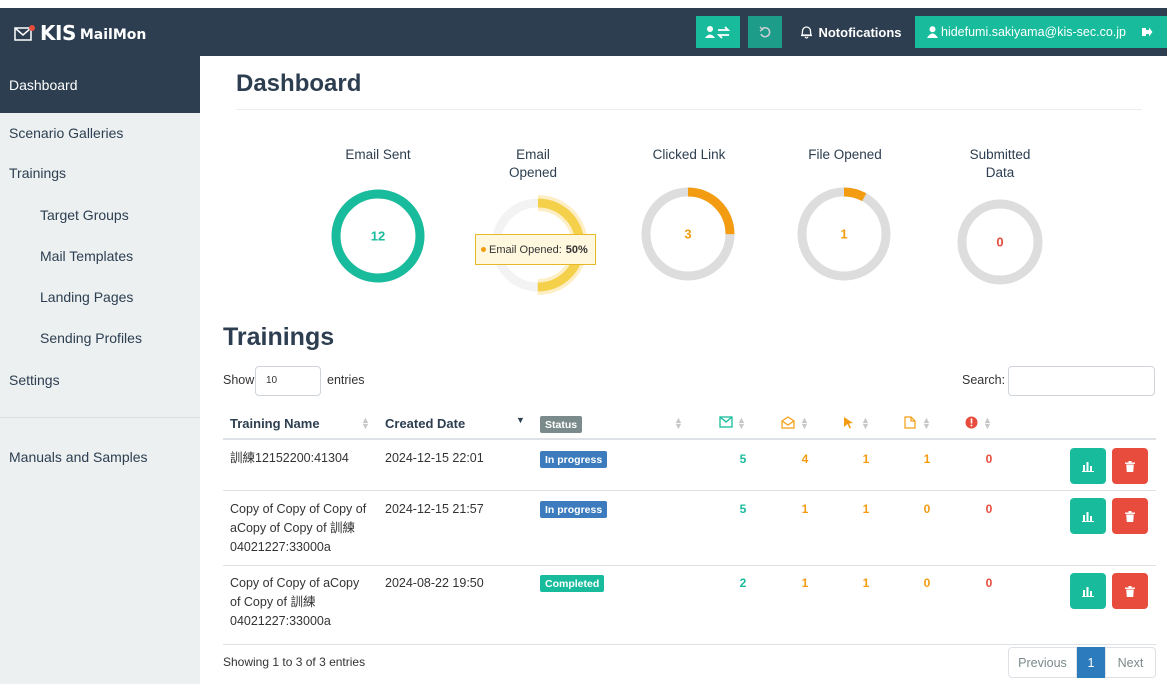 The width and height of the screenshot is (1167, 684). Describe the element at coordinates (113, 34) in the screenshot. I see `brand-subname: MailMon` at that location.